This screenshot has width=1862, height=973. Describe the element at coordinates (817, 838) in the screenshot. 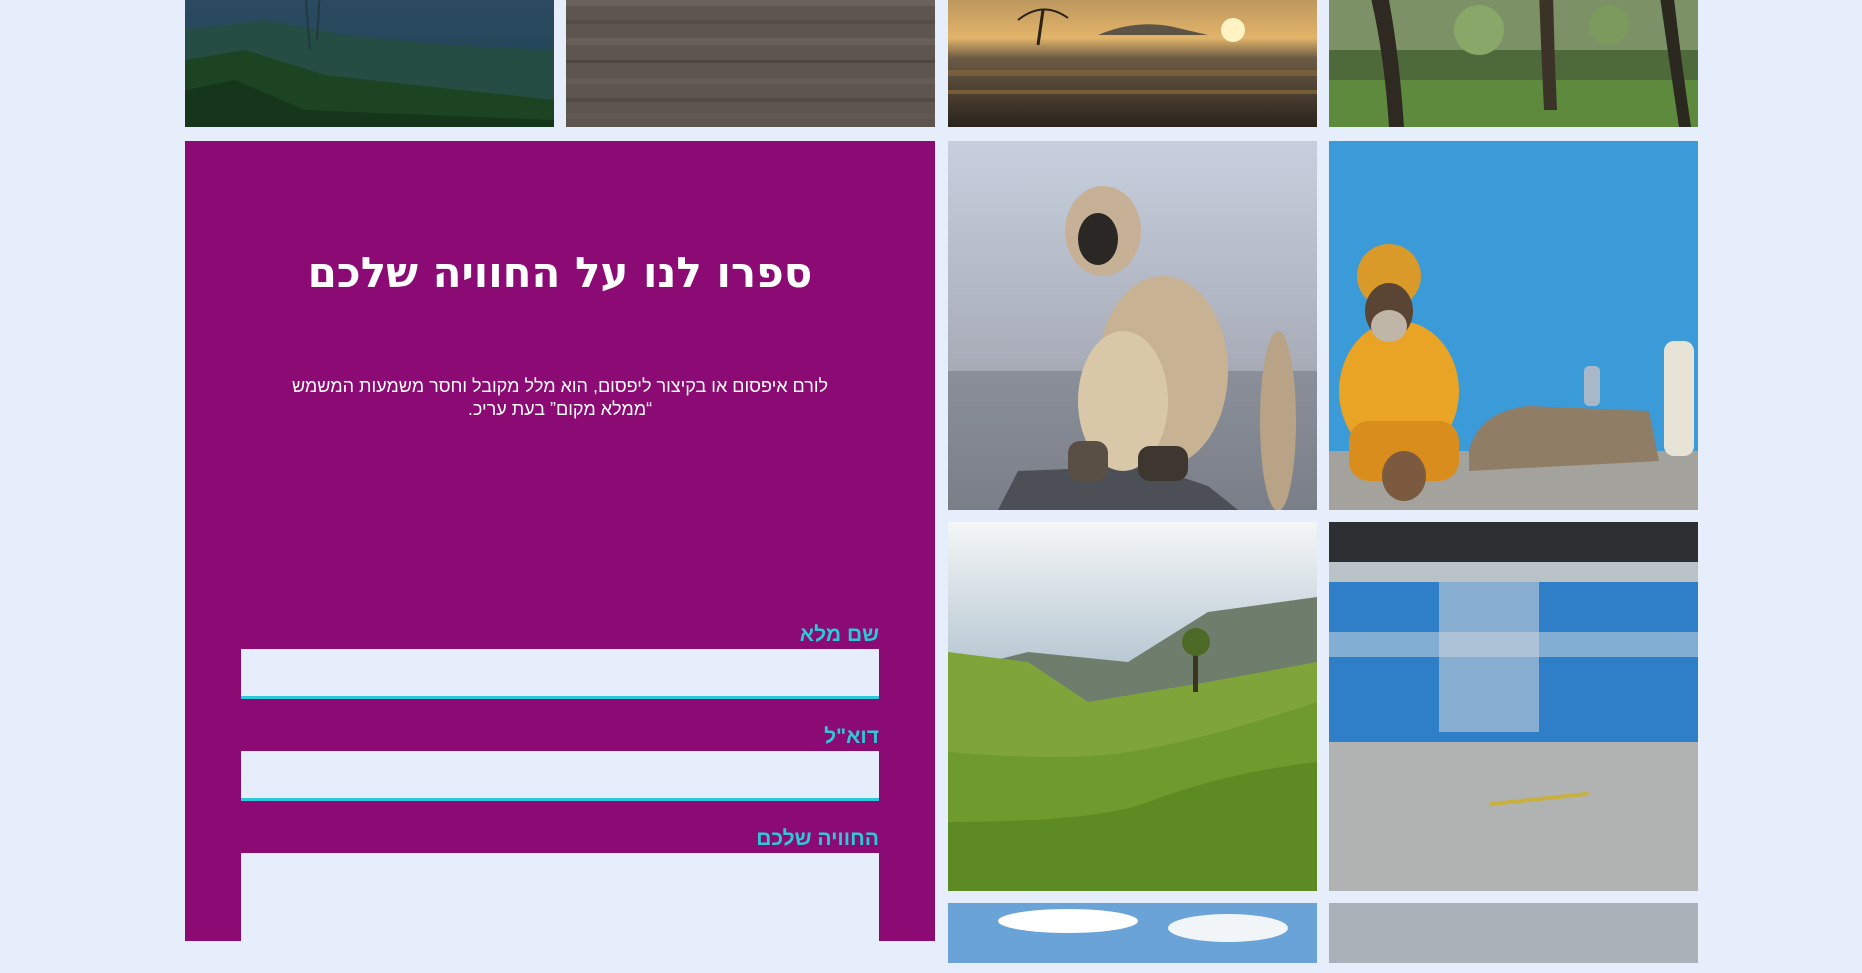

I see `experience-label: החוויה שלכם` at that location.